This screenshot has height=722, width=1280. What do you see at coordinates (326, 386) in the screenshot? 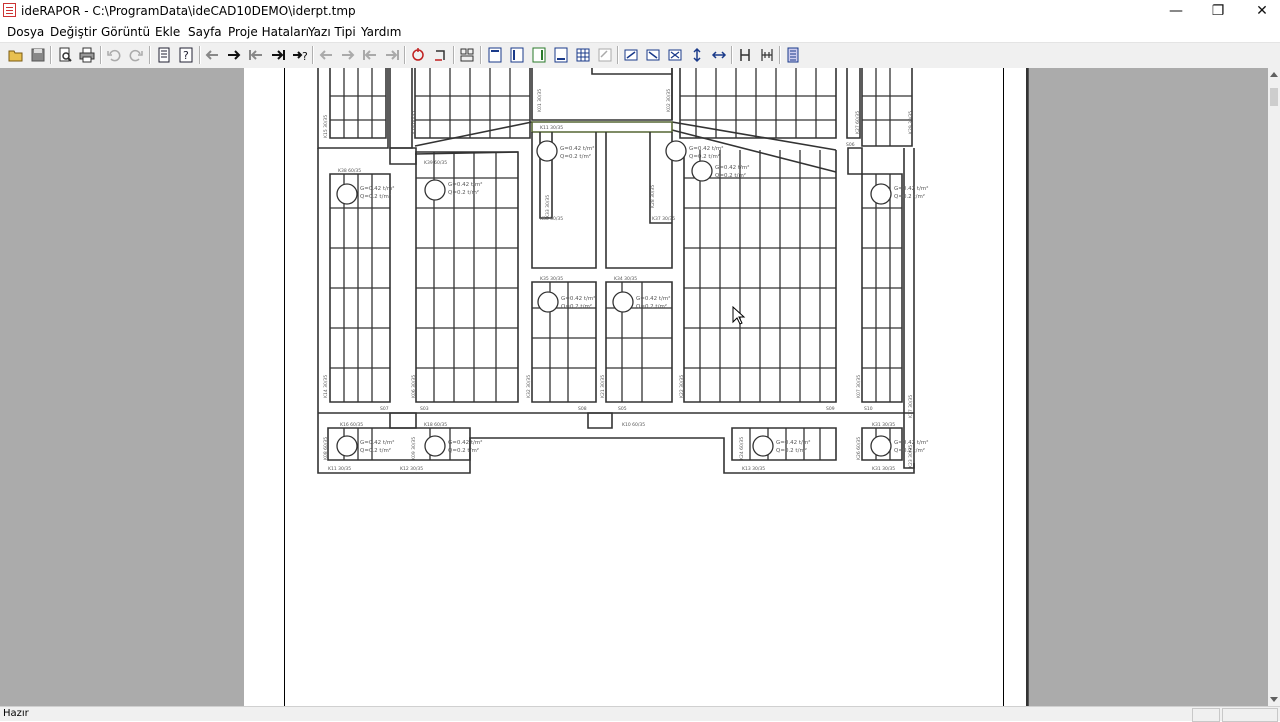
I see `beam-label: K14 30/35` at bounding box center [326, 386].